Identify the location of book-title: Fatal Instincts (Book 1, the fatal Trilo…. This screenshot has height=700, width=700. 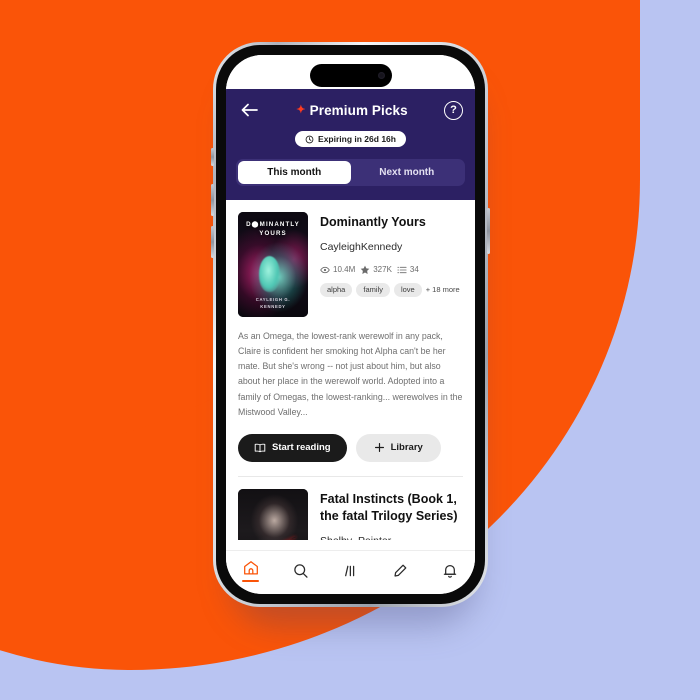
(391, 508).